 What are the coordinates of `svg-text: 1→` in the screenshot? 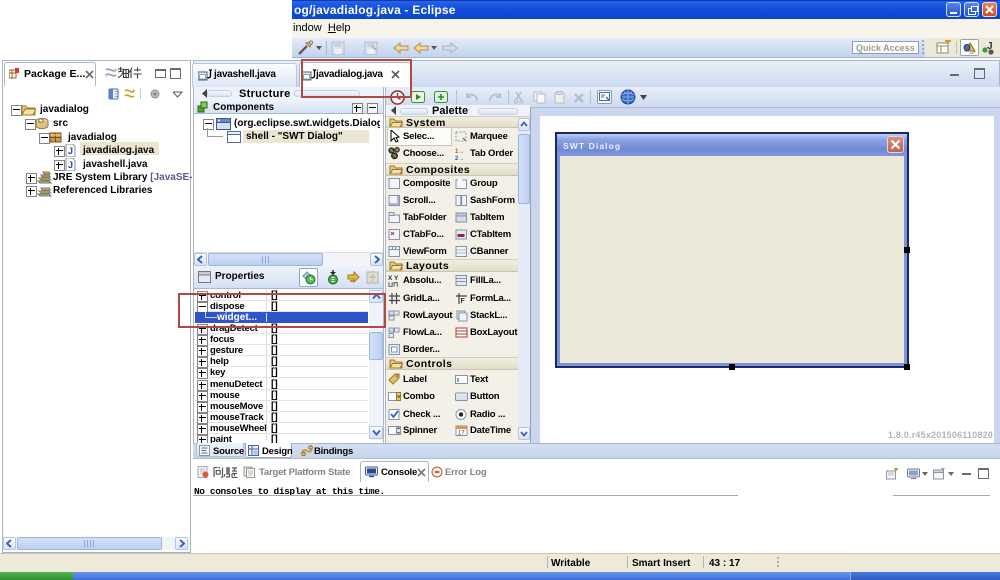 It's located at (459, 152).